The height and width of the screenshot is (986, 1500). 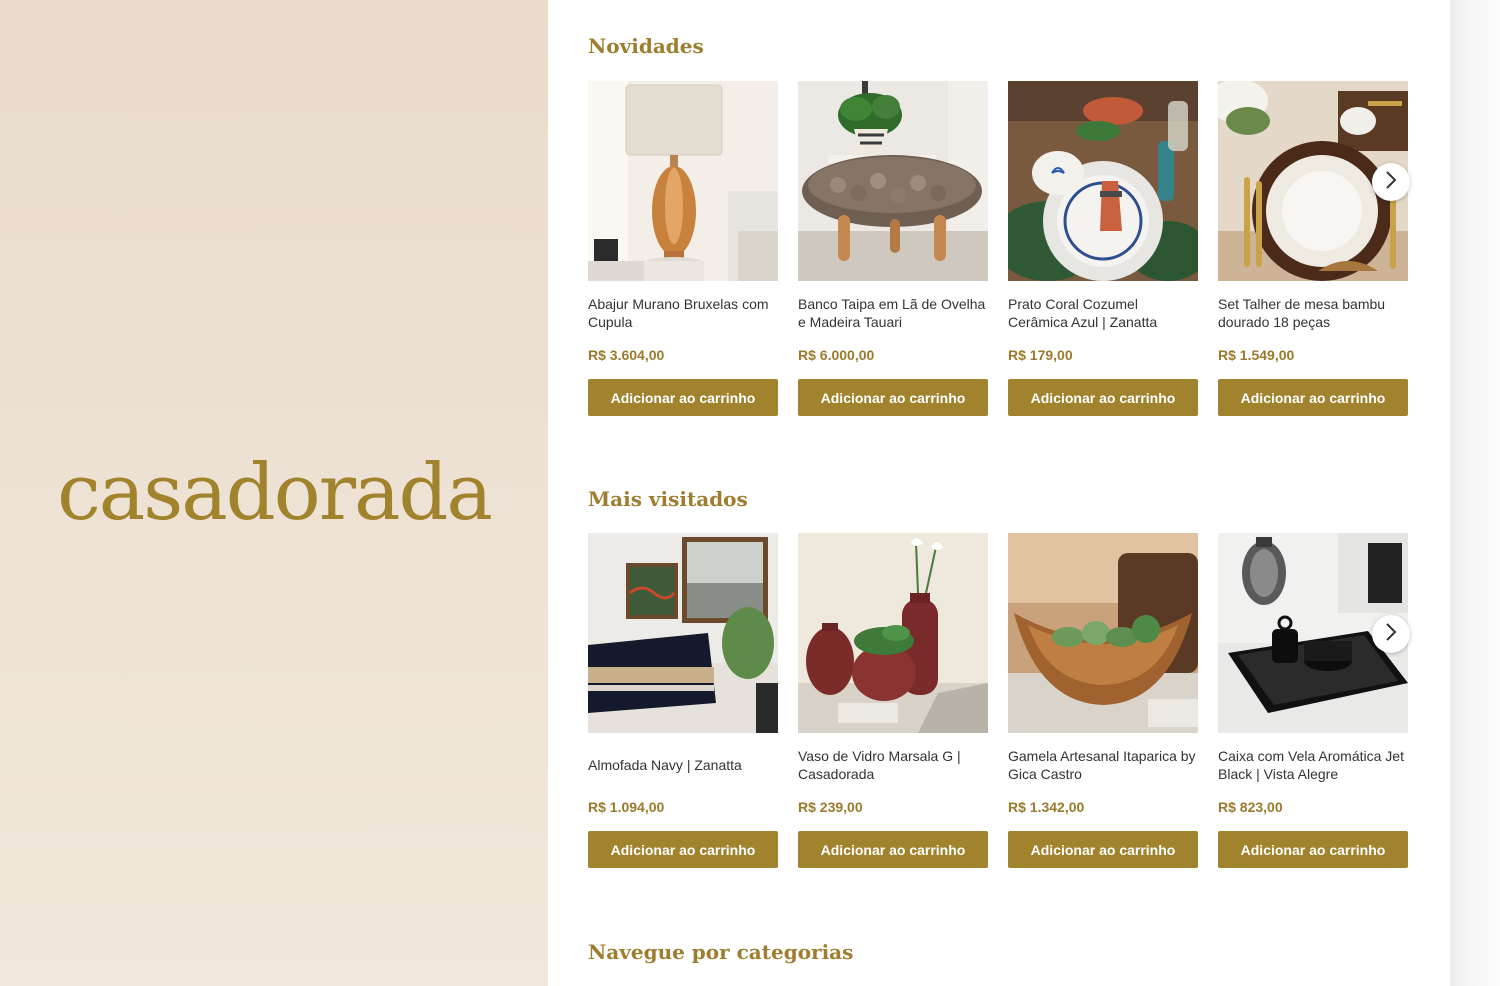 What do you see at coordinates (1475, 493) in the screenshot?
I see `page-edge-shadow` at bounding box center [1475, 493].